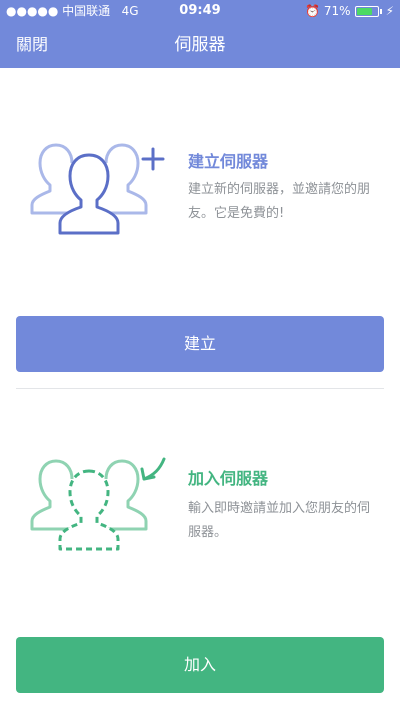 The width and height of the screenshot is (400, 712). What do you see at coordinates (380, 11) in the screenshot?
I see `battery-tip` at bounding box center [380, 11].